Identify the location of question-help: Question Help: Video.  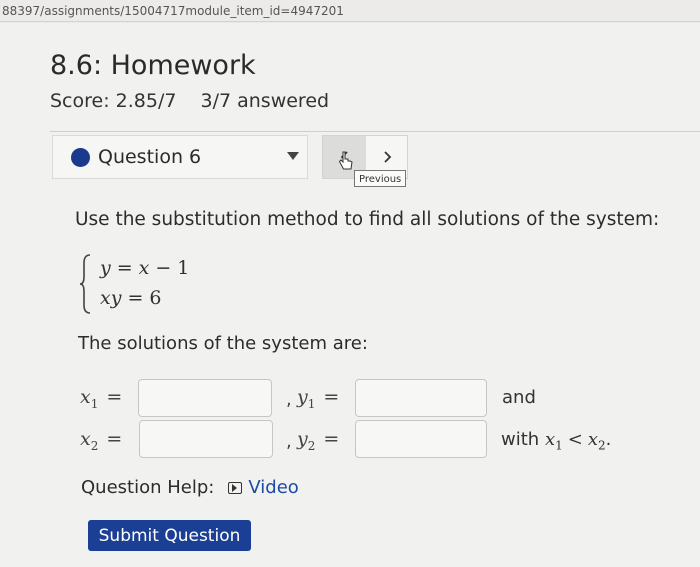
(190, 487).